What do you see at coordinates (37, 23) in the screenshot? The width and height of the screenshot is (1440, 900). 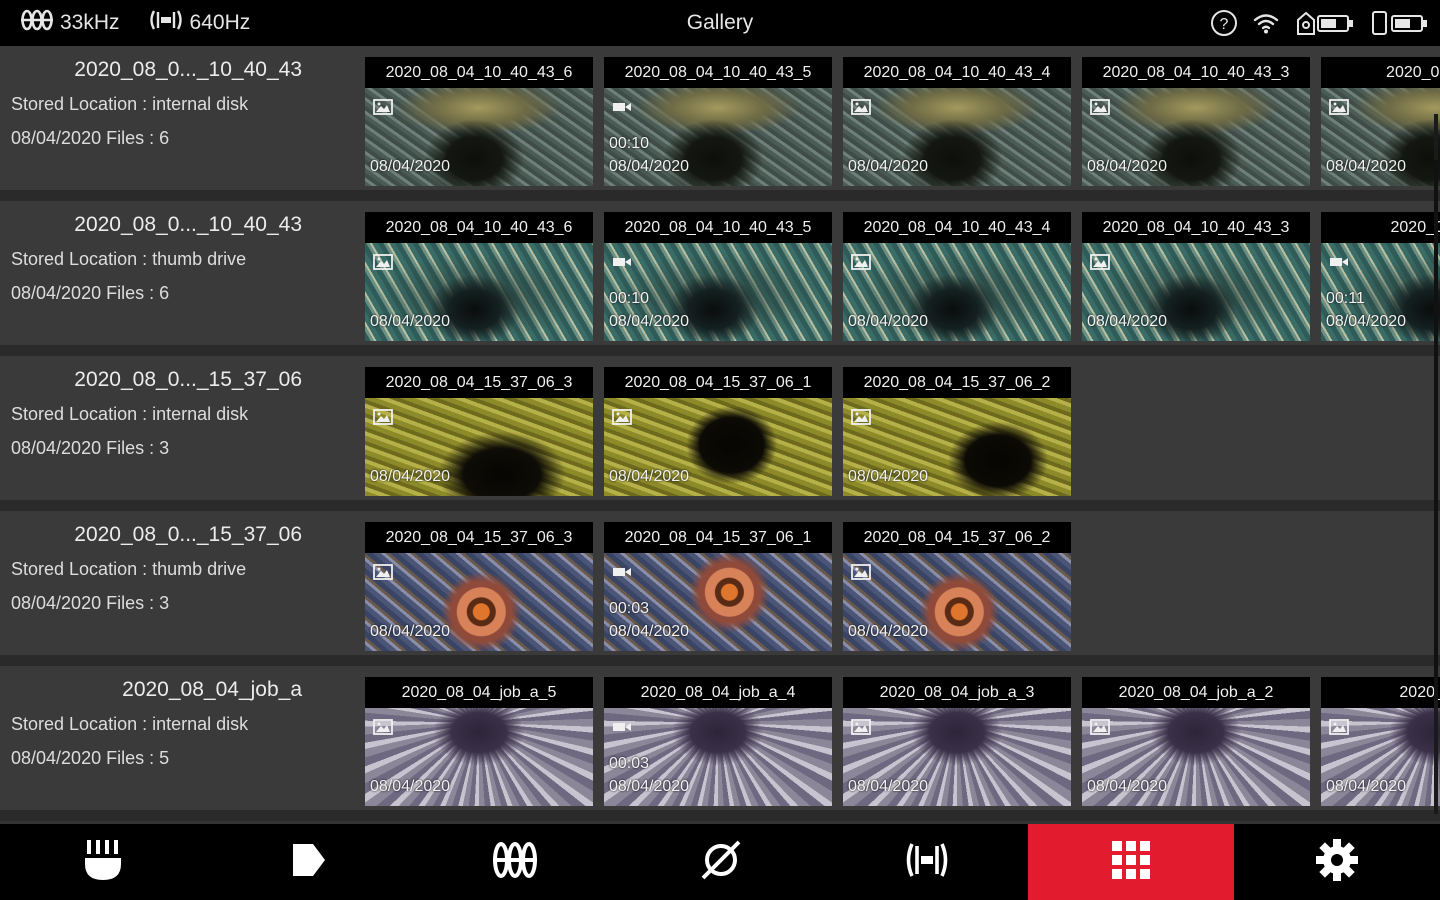 I see `sonde-coil-icon` at bounding box center [37, 23].